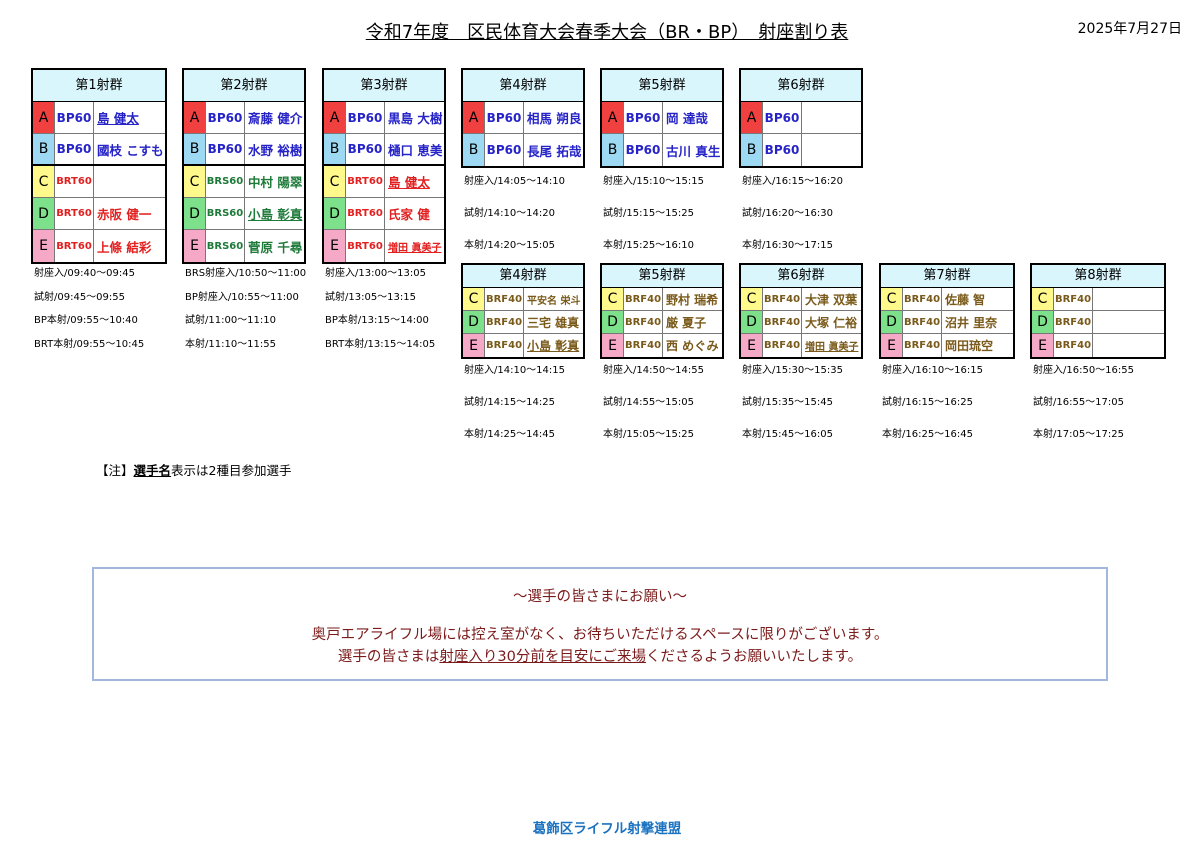 This screenshot has width=1200, height=849. What do you see at coordinates (788, 402) in the screenshot?
I see `schedule-line: 試射/15:35～15:45` at bounding box center [788, 402].